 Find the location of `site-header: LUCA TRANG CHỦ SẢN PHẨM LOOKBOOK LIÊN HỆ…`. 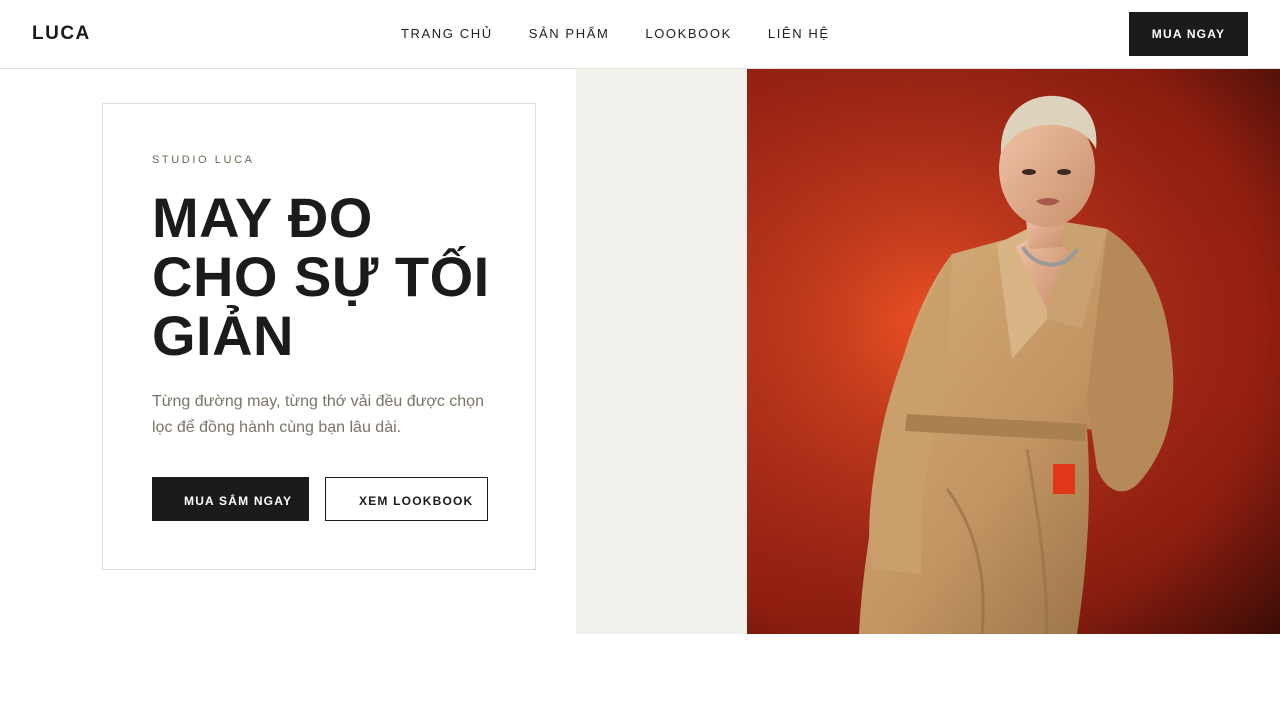

site-header: LUCA TRANG CHỦ SẢN PHẨM LOOKBOOK LIÊN HỆ… is located at coordinates (640, 34).